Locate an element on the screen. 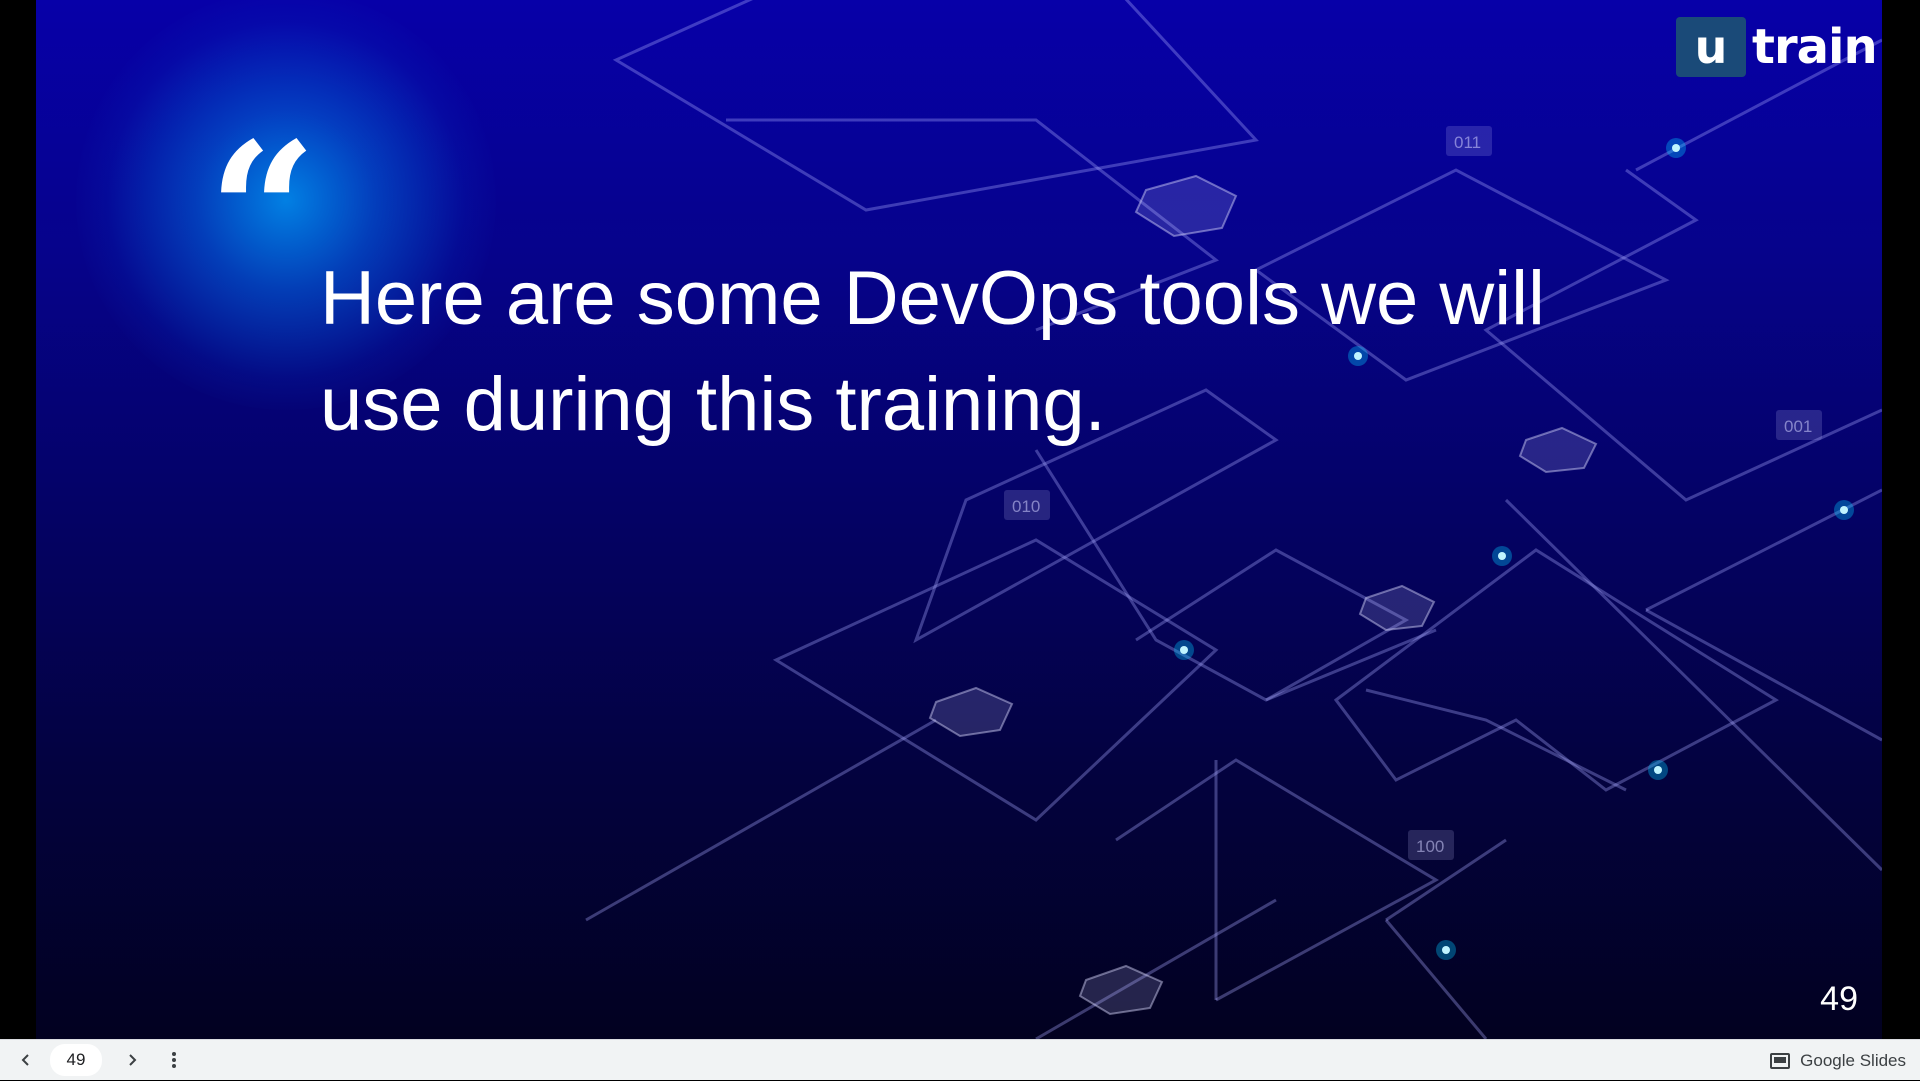  previous-slide-button is located at coordinates (26, 1060).